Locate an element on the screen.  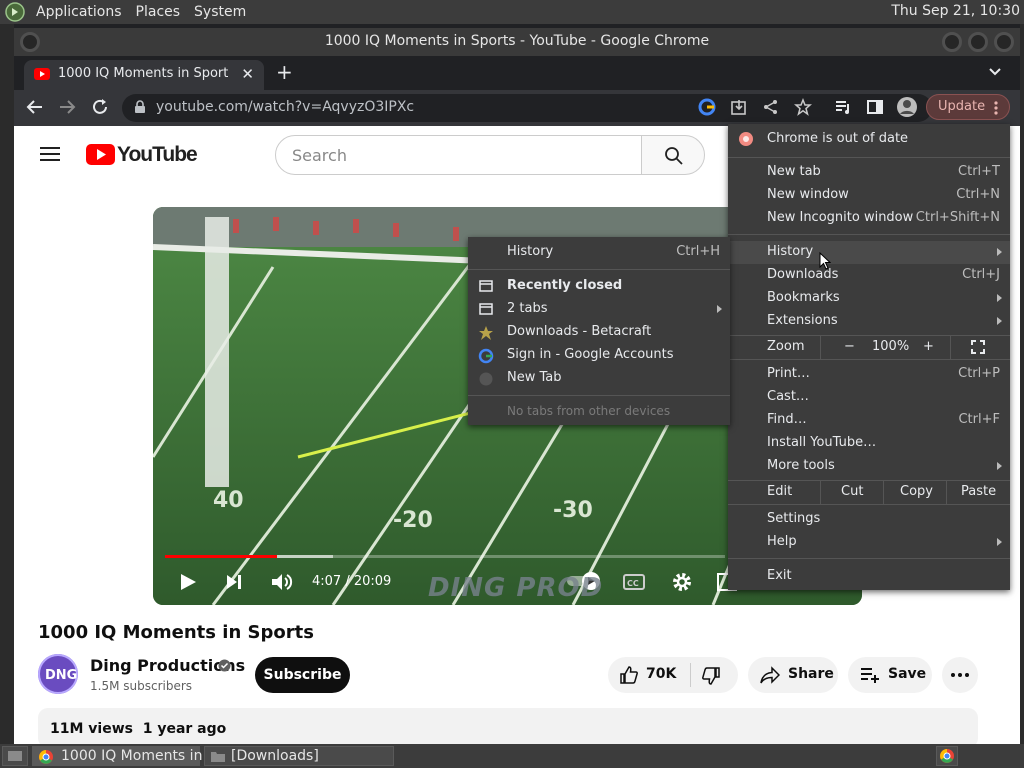
update-chrome-button: Update is located at coordinates (968, 107).